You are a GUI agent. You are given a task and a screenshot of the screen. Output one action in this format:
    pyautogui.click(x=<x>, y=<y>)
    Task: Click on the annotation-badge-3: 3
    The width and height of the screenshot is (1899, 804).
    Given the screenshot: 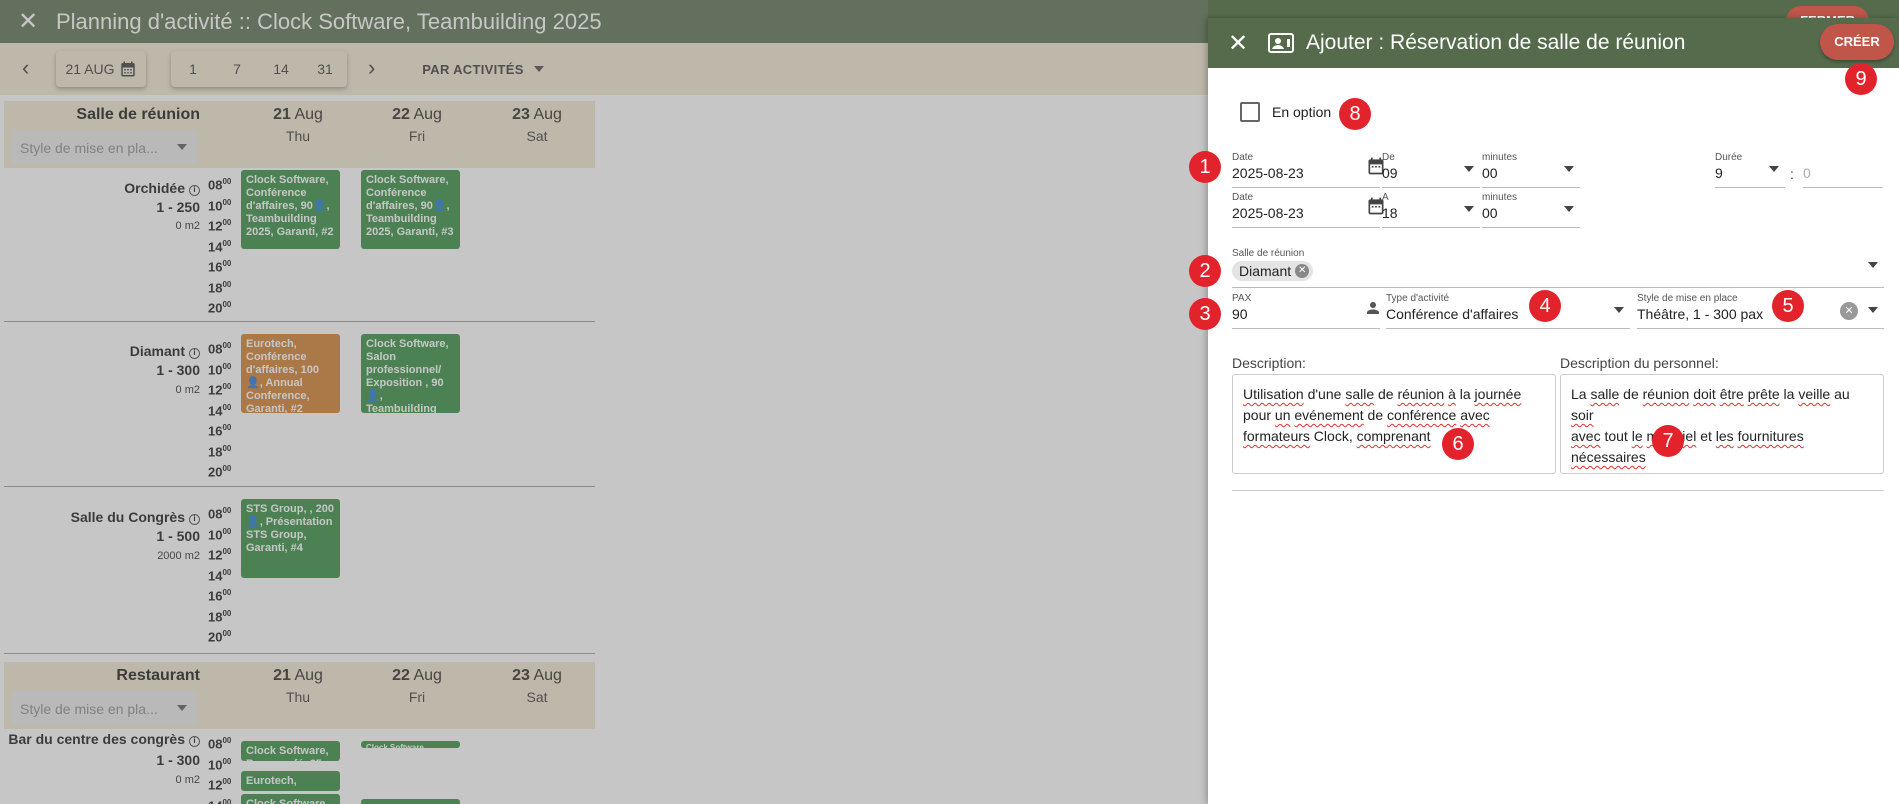 What is the action you would take?
    pyautogui.click(x=1205, y=314)
    